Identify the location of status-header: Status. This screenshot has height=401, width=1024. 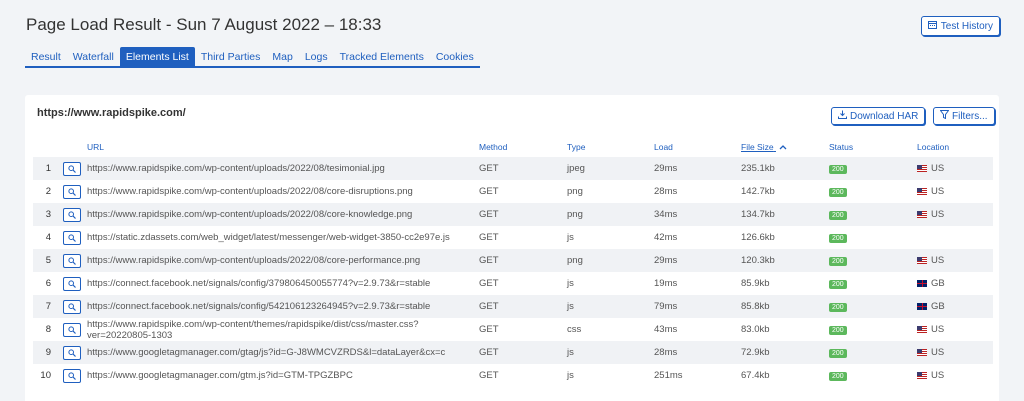
(869, 147).